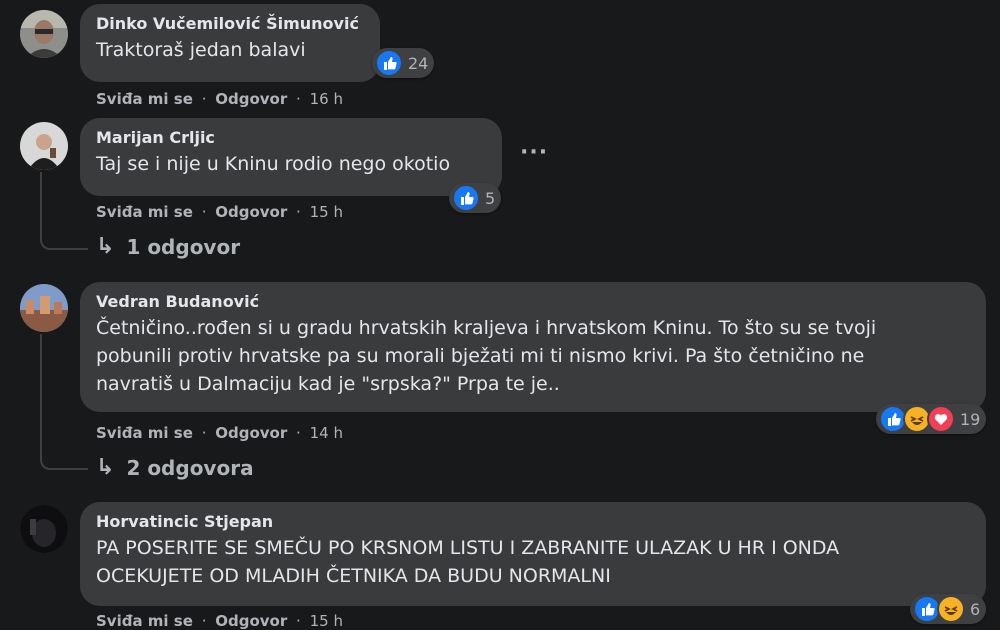  Describe the element at coordinates (201, 50) in the screenshot. I see `comment-text: Traktoraš jedan balavi` at that location.